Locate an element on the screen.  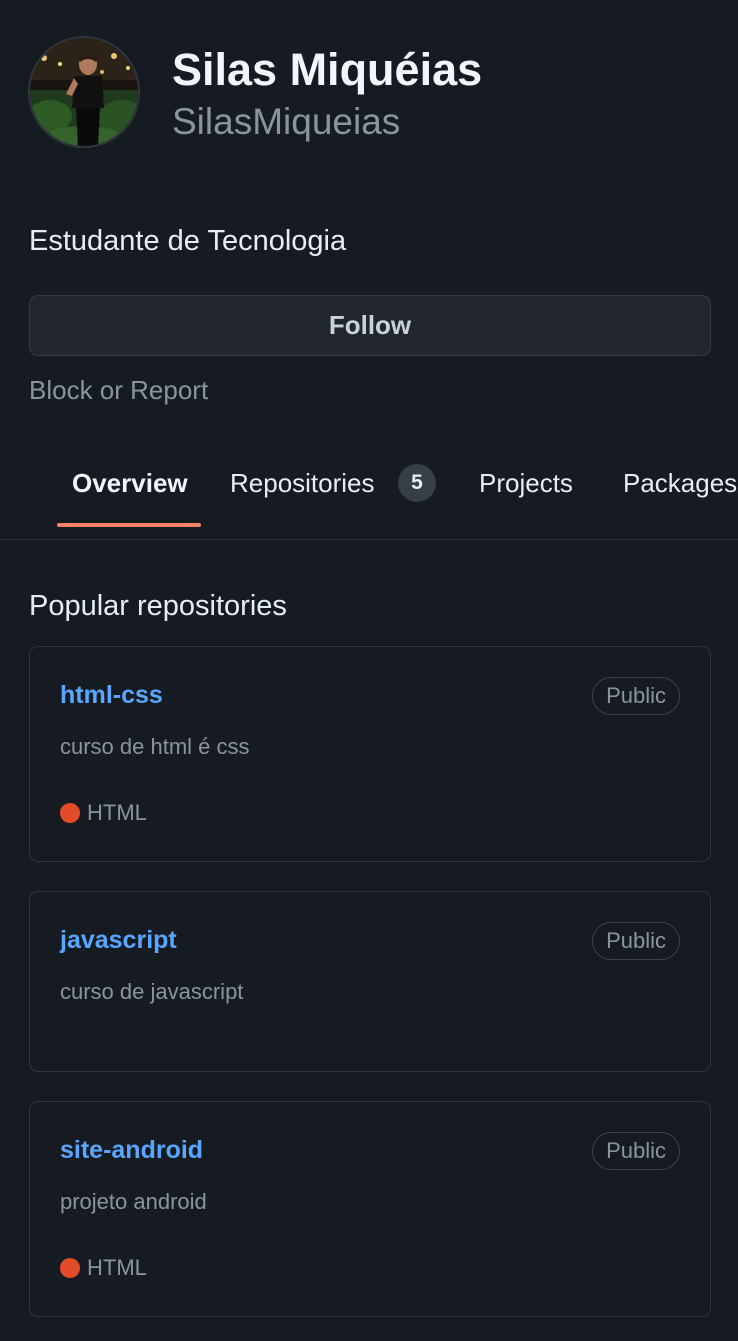
repo-description: curso de html é css is located at coordinates (155, 746).